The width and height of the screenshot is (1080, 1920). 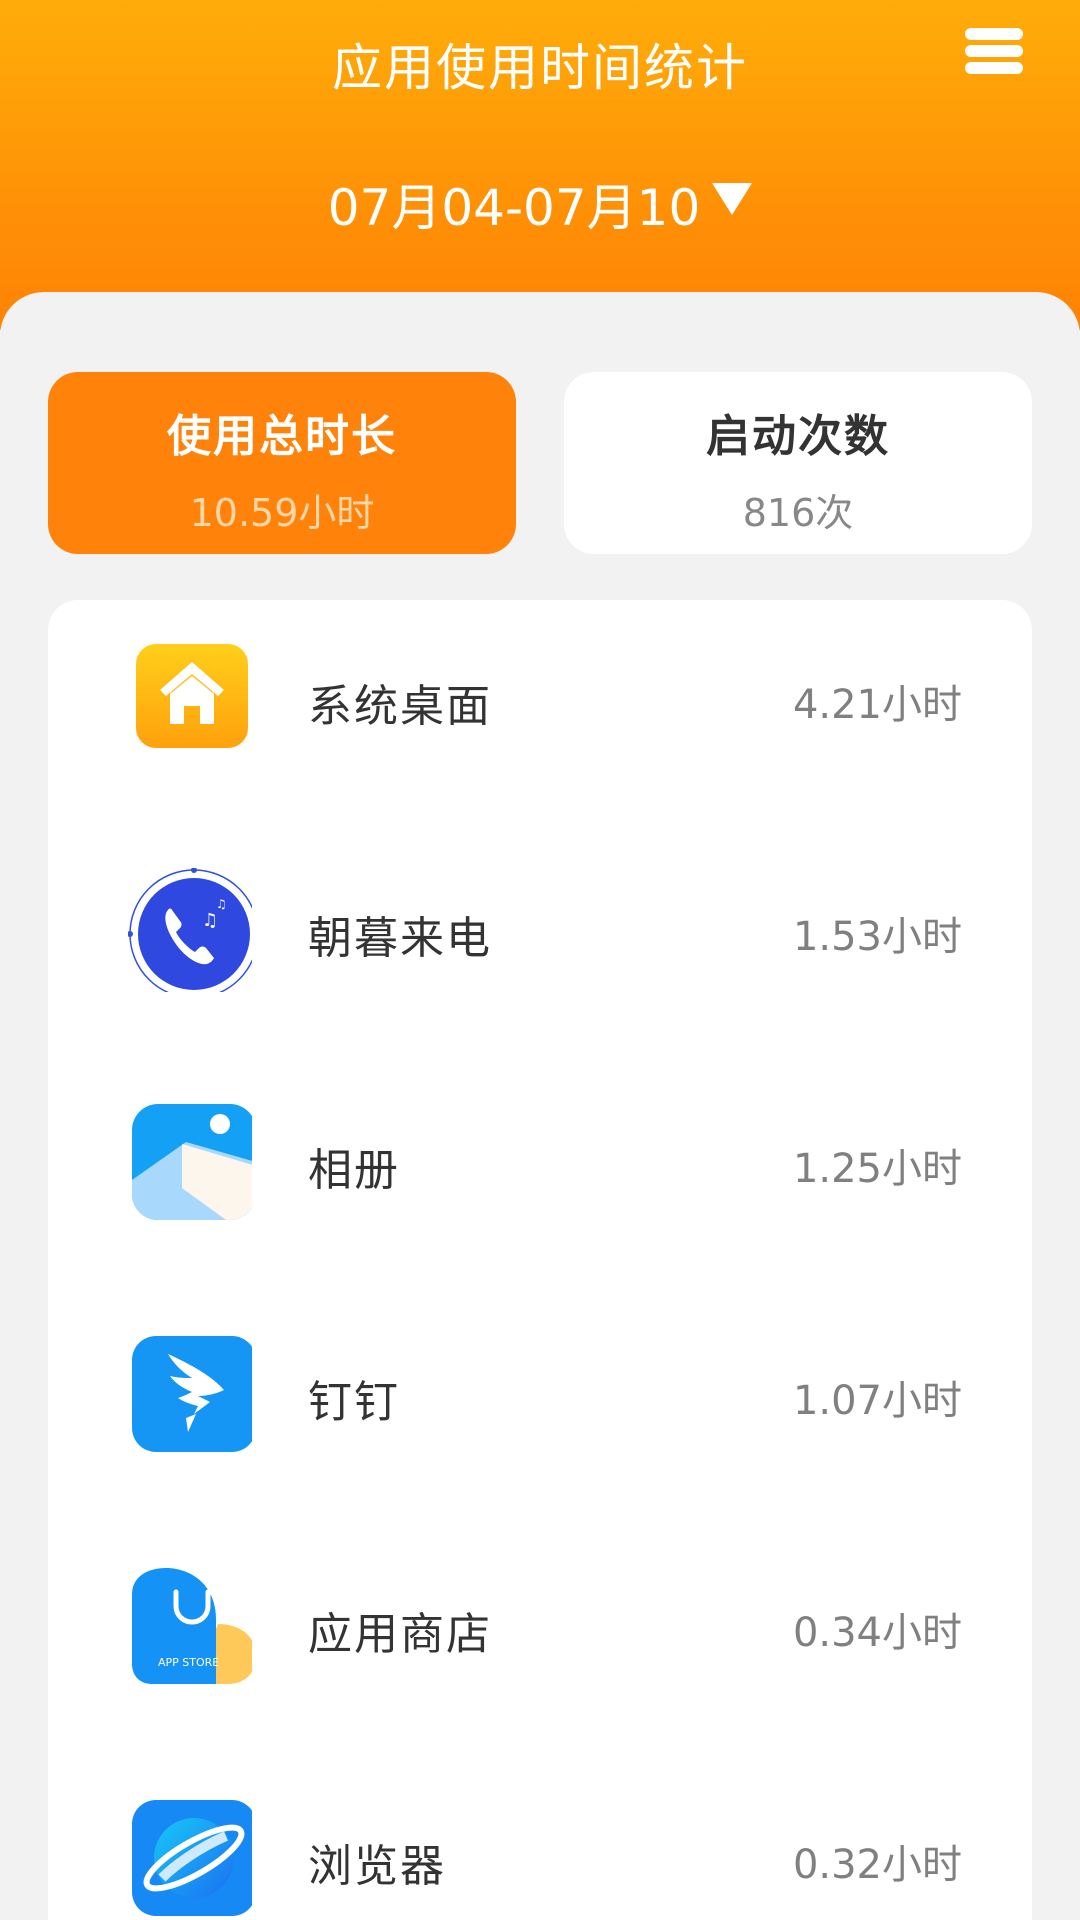 I want to click on tab-value: 10.59小时, so click(x=282, y=513).